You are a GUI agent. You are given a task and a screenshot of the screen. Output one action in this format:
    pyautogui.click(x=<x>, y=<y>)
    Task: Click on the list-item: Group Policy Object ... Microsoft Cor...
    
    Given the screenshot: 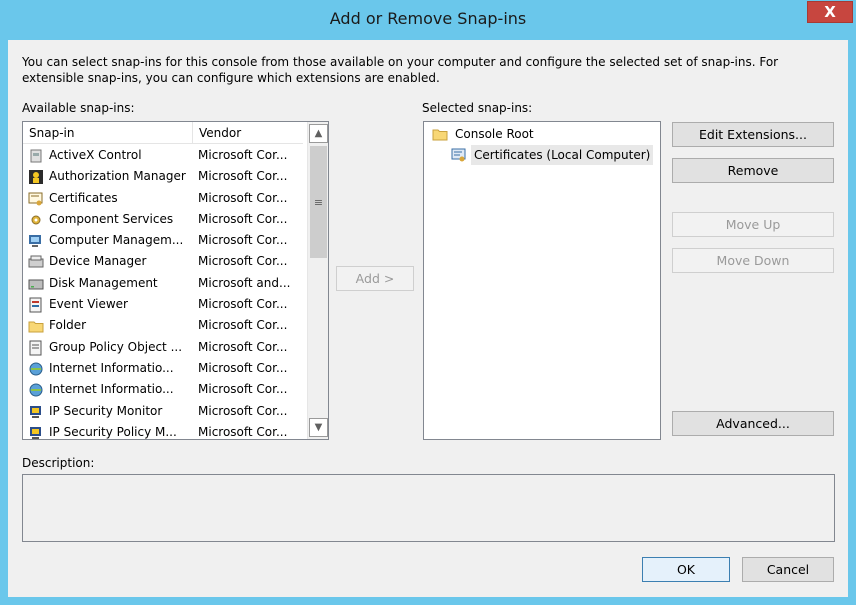 What is the action you would take?
    pyautogui.click(x=163, y=347)
    